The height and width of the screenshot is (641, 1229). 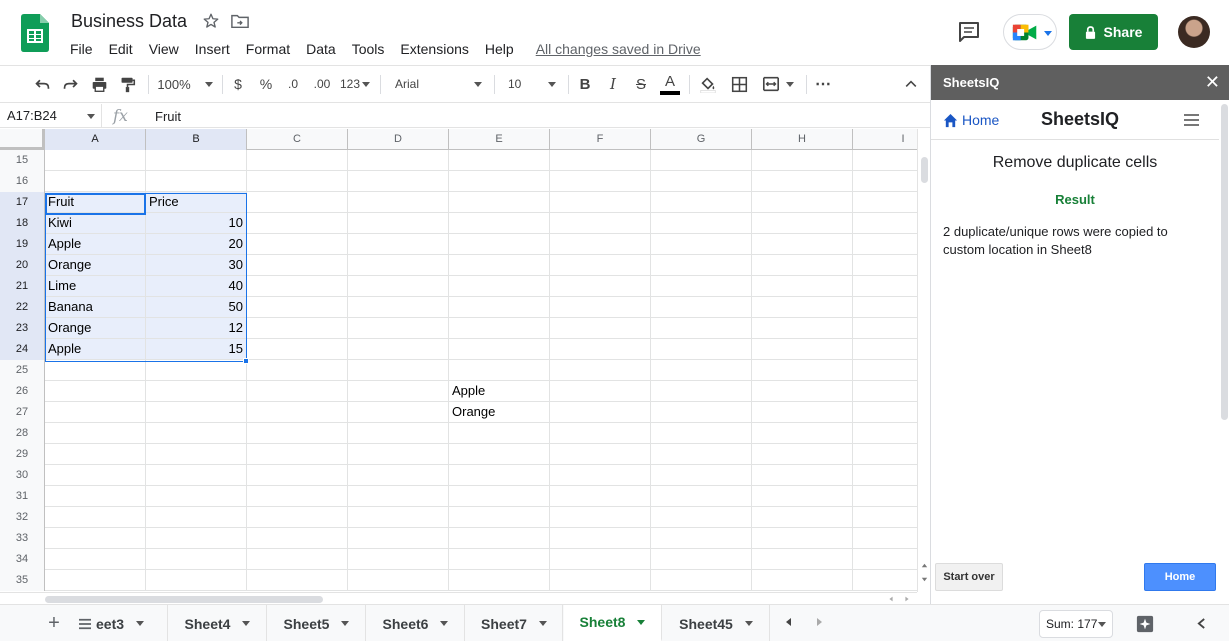 What do you see at coordinates (95, 391) in the screenshot?
I see `cell-a26` at bounding box center [95, 391].